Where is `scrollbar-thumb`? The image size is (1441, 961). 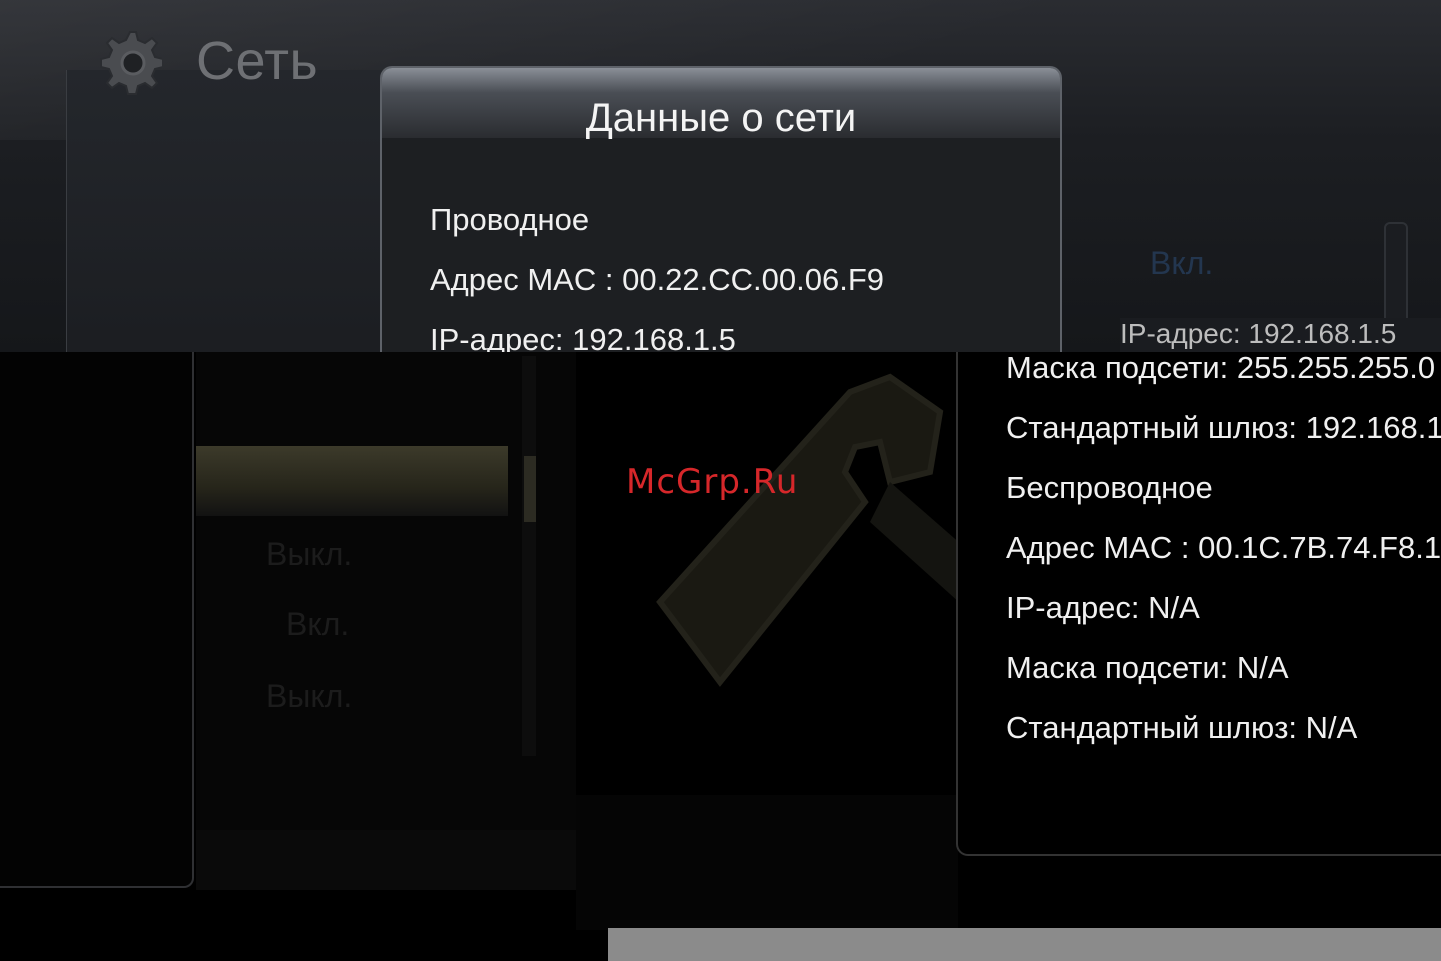 scrollbar-thumb is located at coordinates (530, 489).